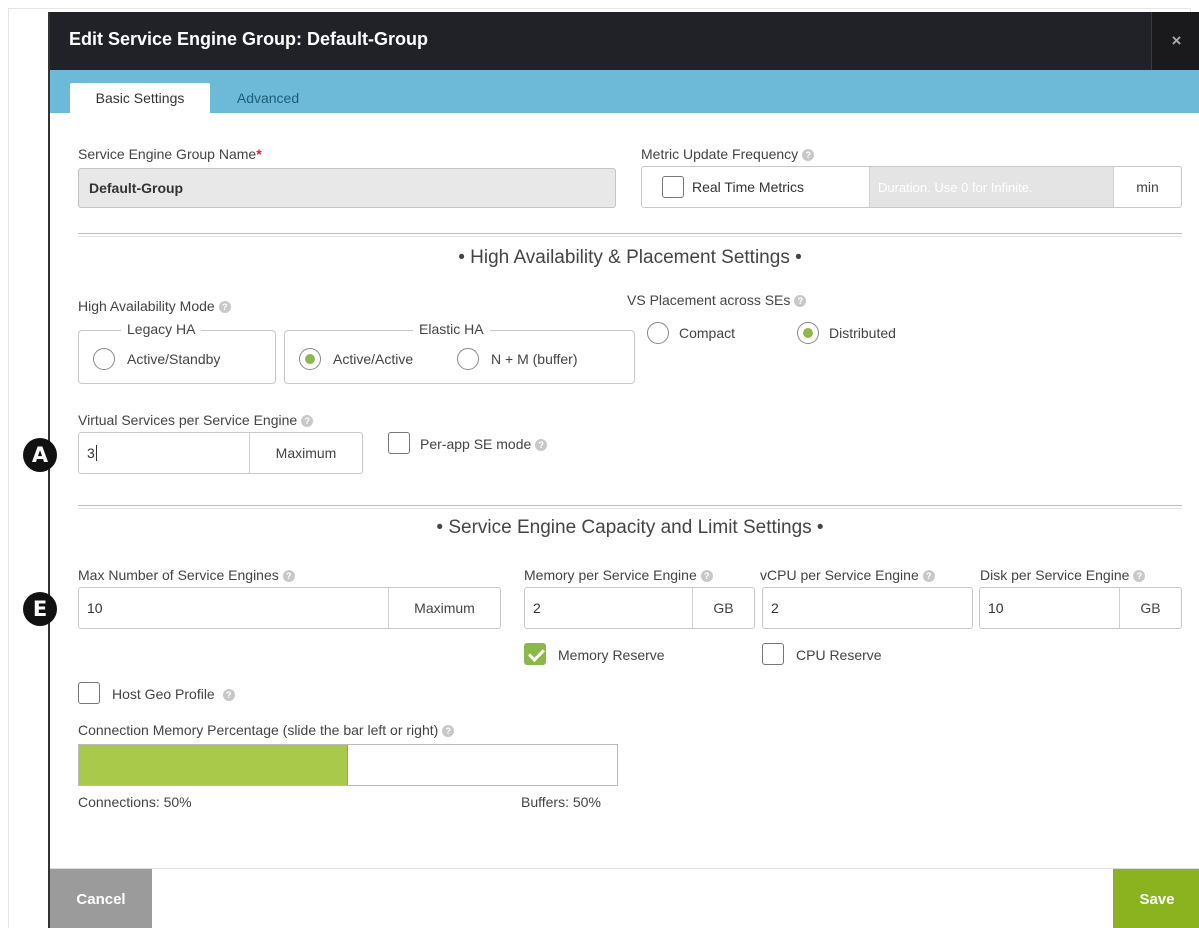  Describe the element at coordinates (991, 187) in the screenshot. I see `duration-input: Duration. Use 0 for Infinite.` at that location.